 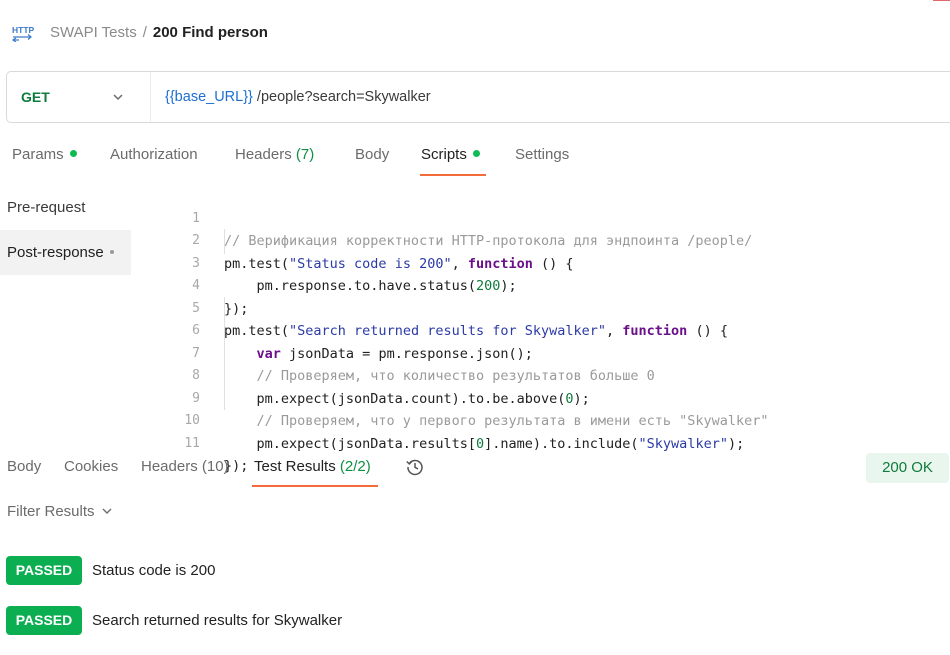 I want to click on corner-mark, so click(x=941, y=0).